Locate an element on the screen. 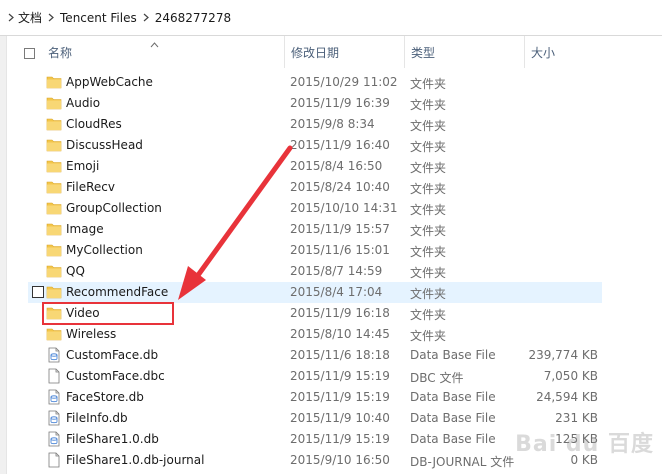 This screenshot has height=474, width=662. breadcrumb-item-documents: 文档 is located at coordinates (30, 17).